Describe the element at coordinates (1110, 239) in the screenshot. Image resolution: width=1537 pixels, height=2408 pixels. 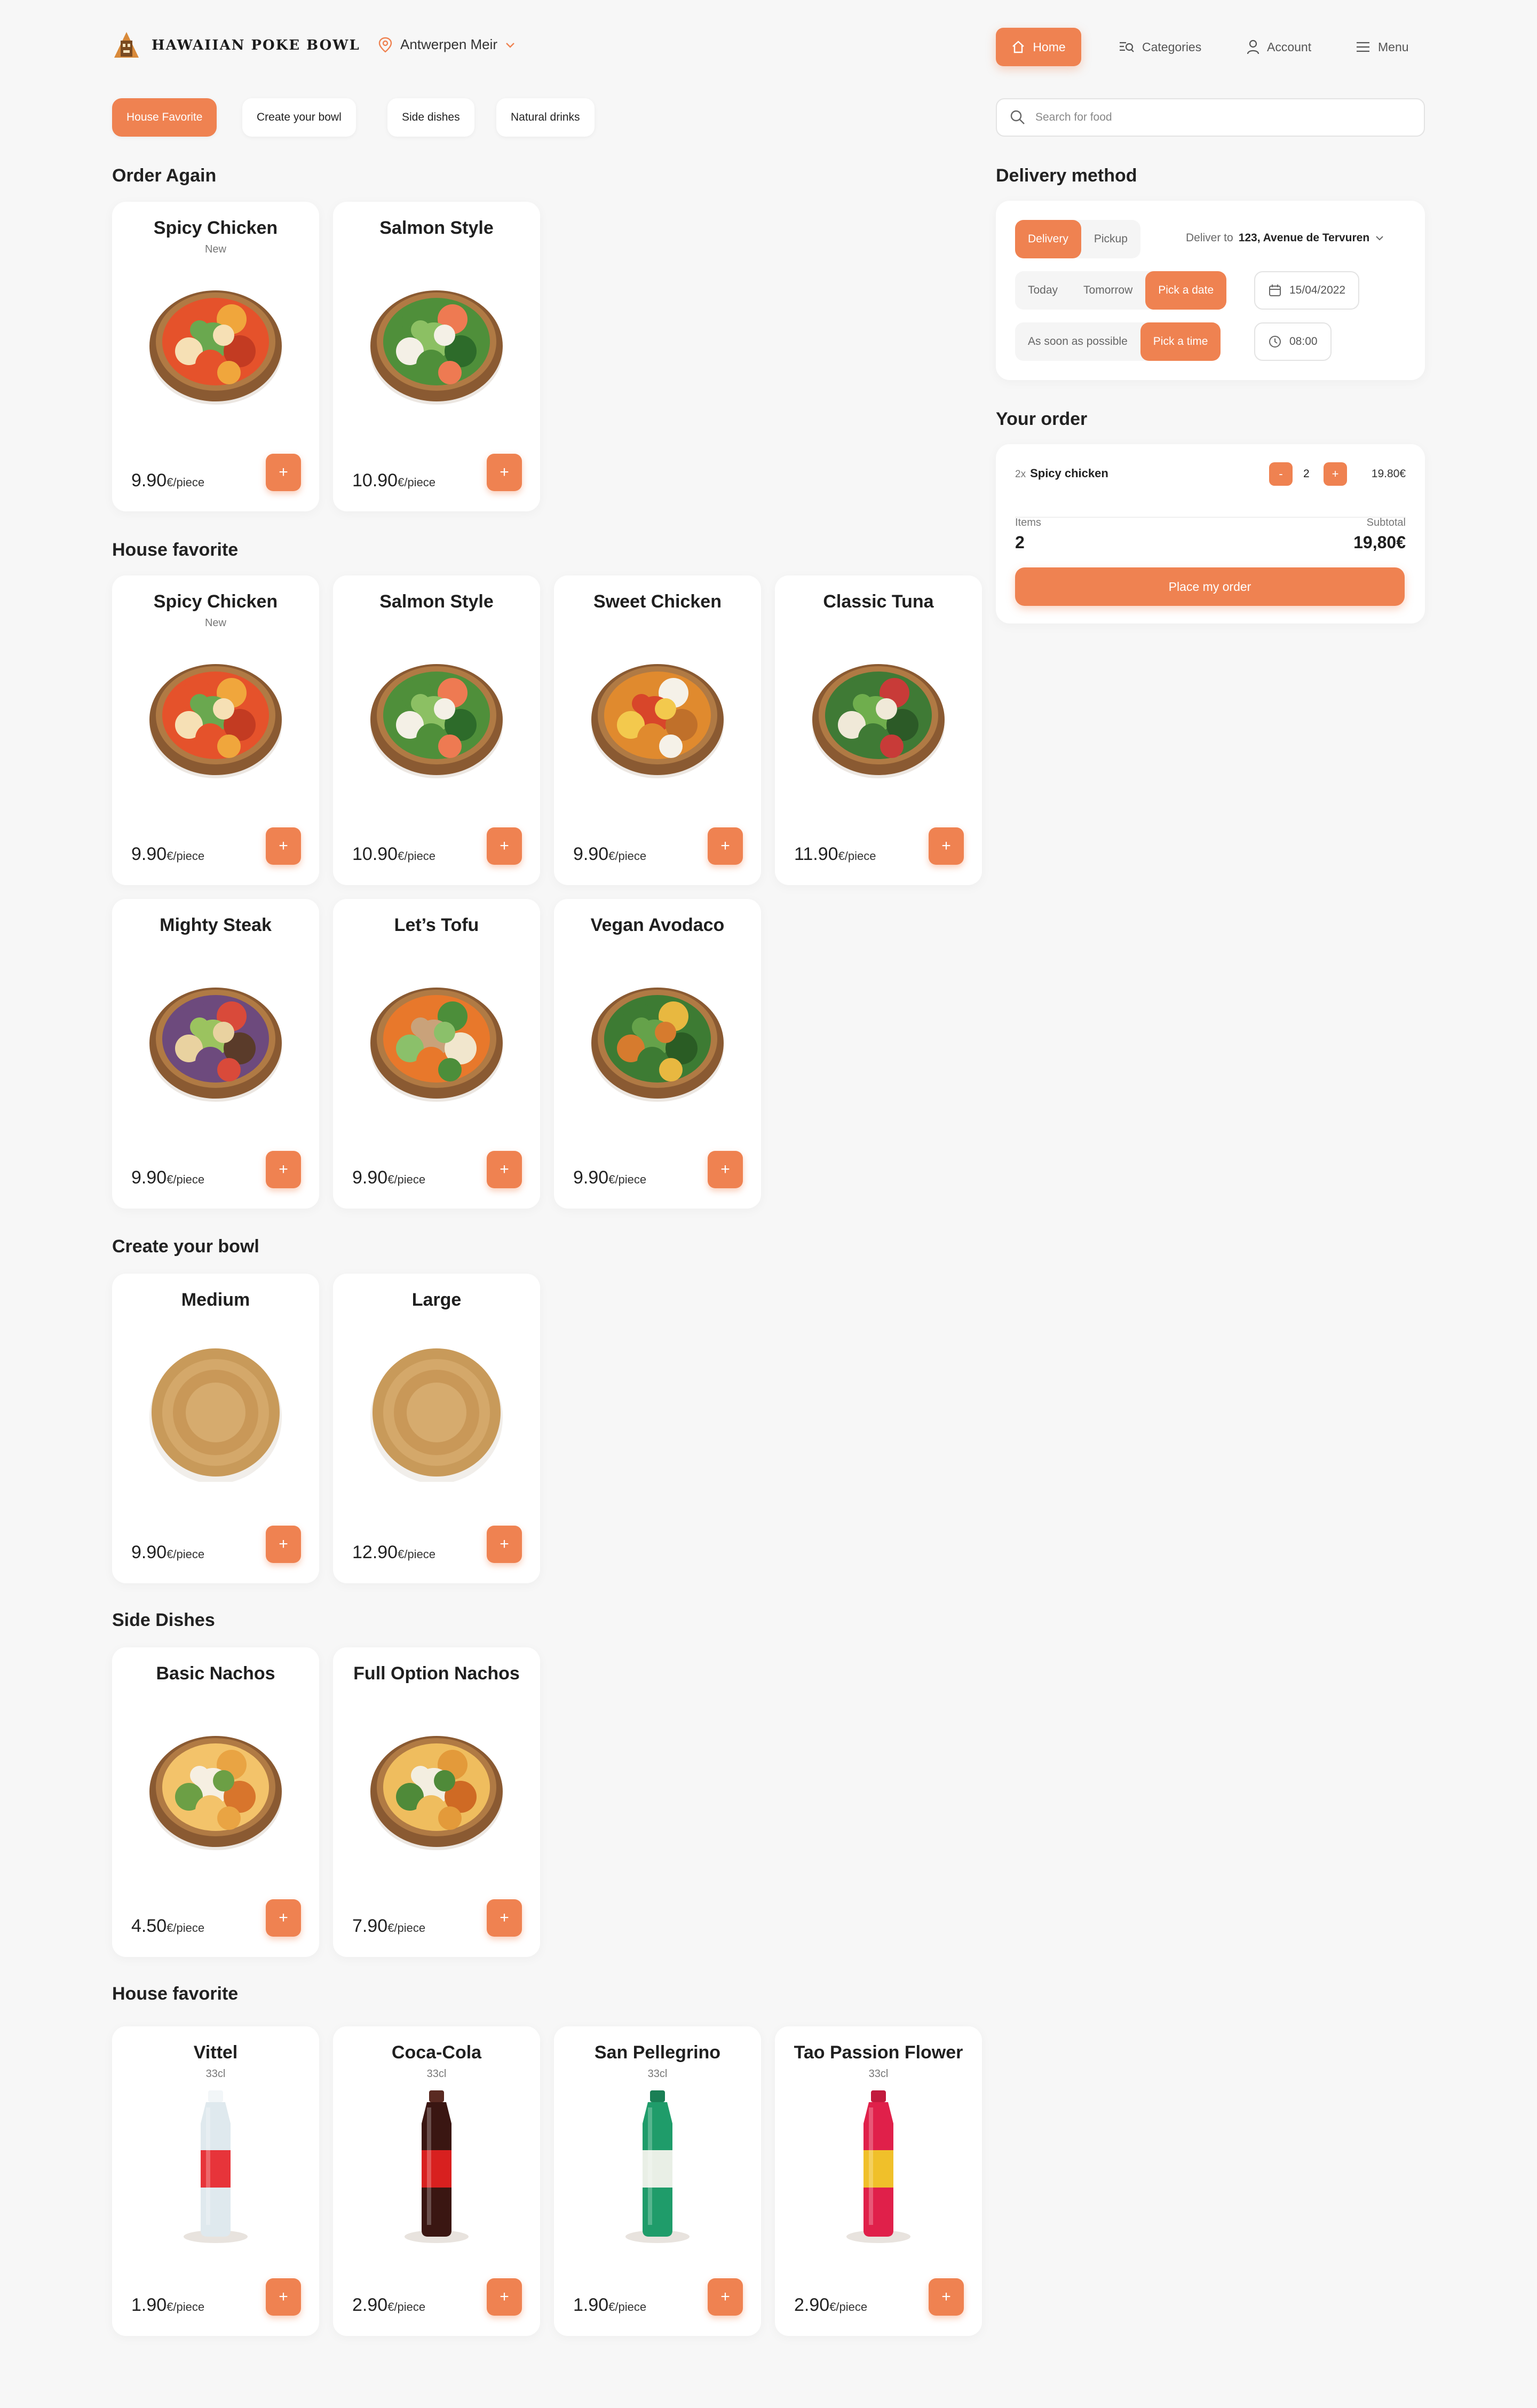
I see `pickup-option: Pickup` at that location.